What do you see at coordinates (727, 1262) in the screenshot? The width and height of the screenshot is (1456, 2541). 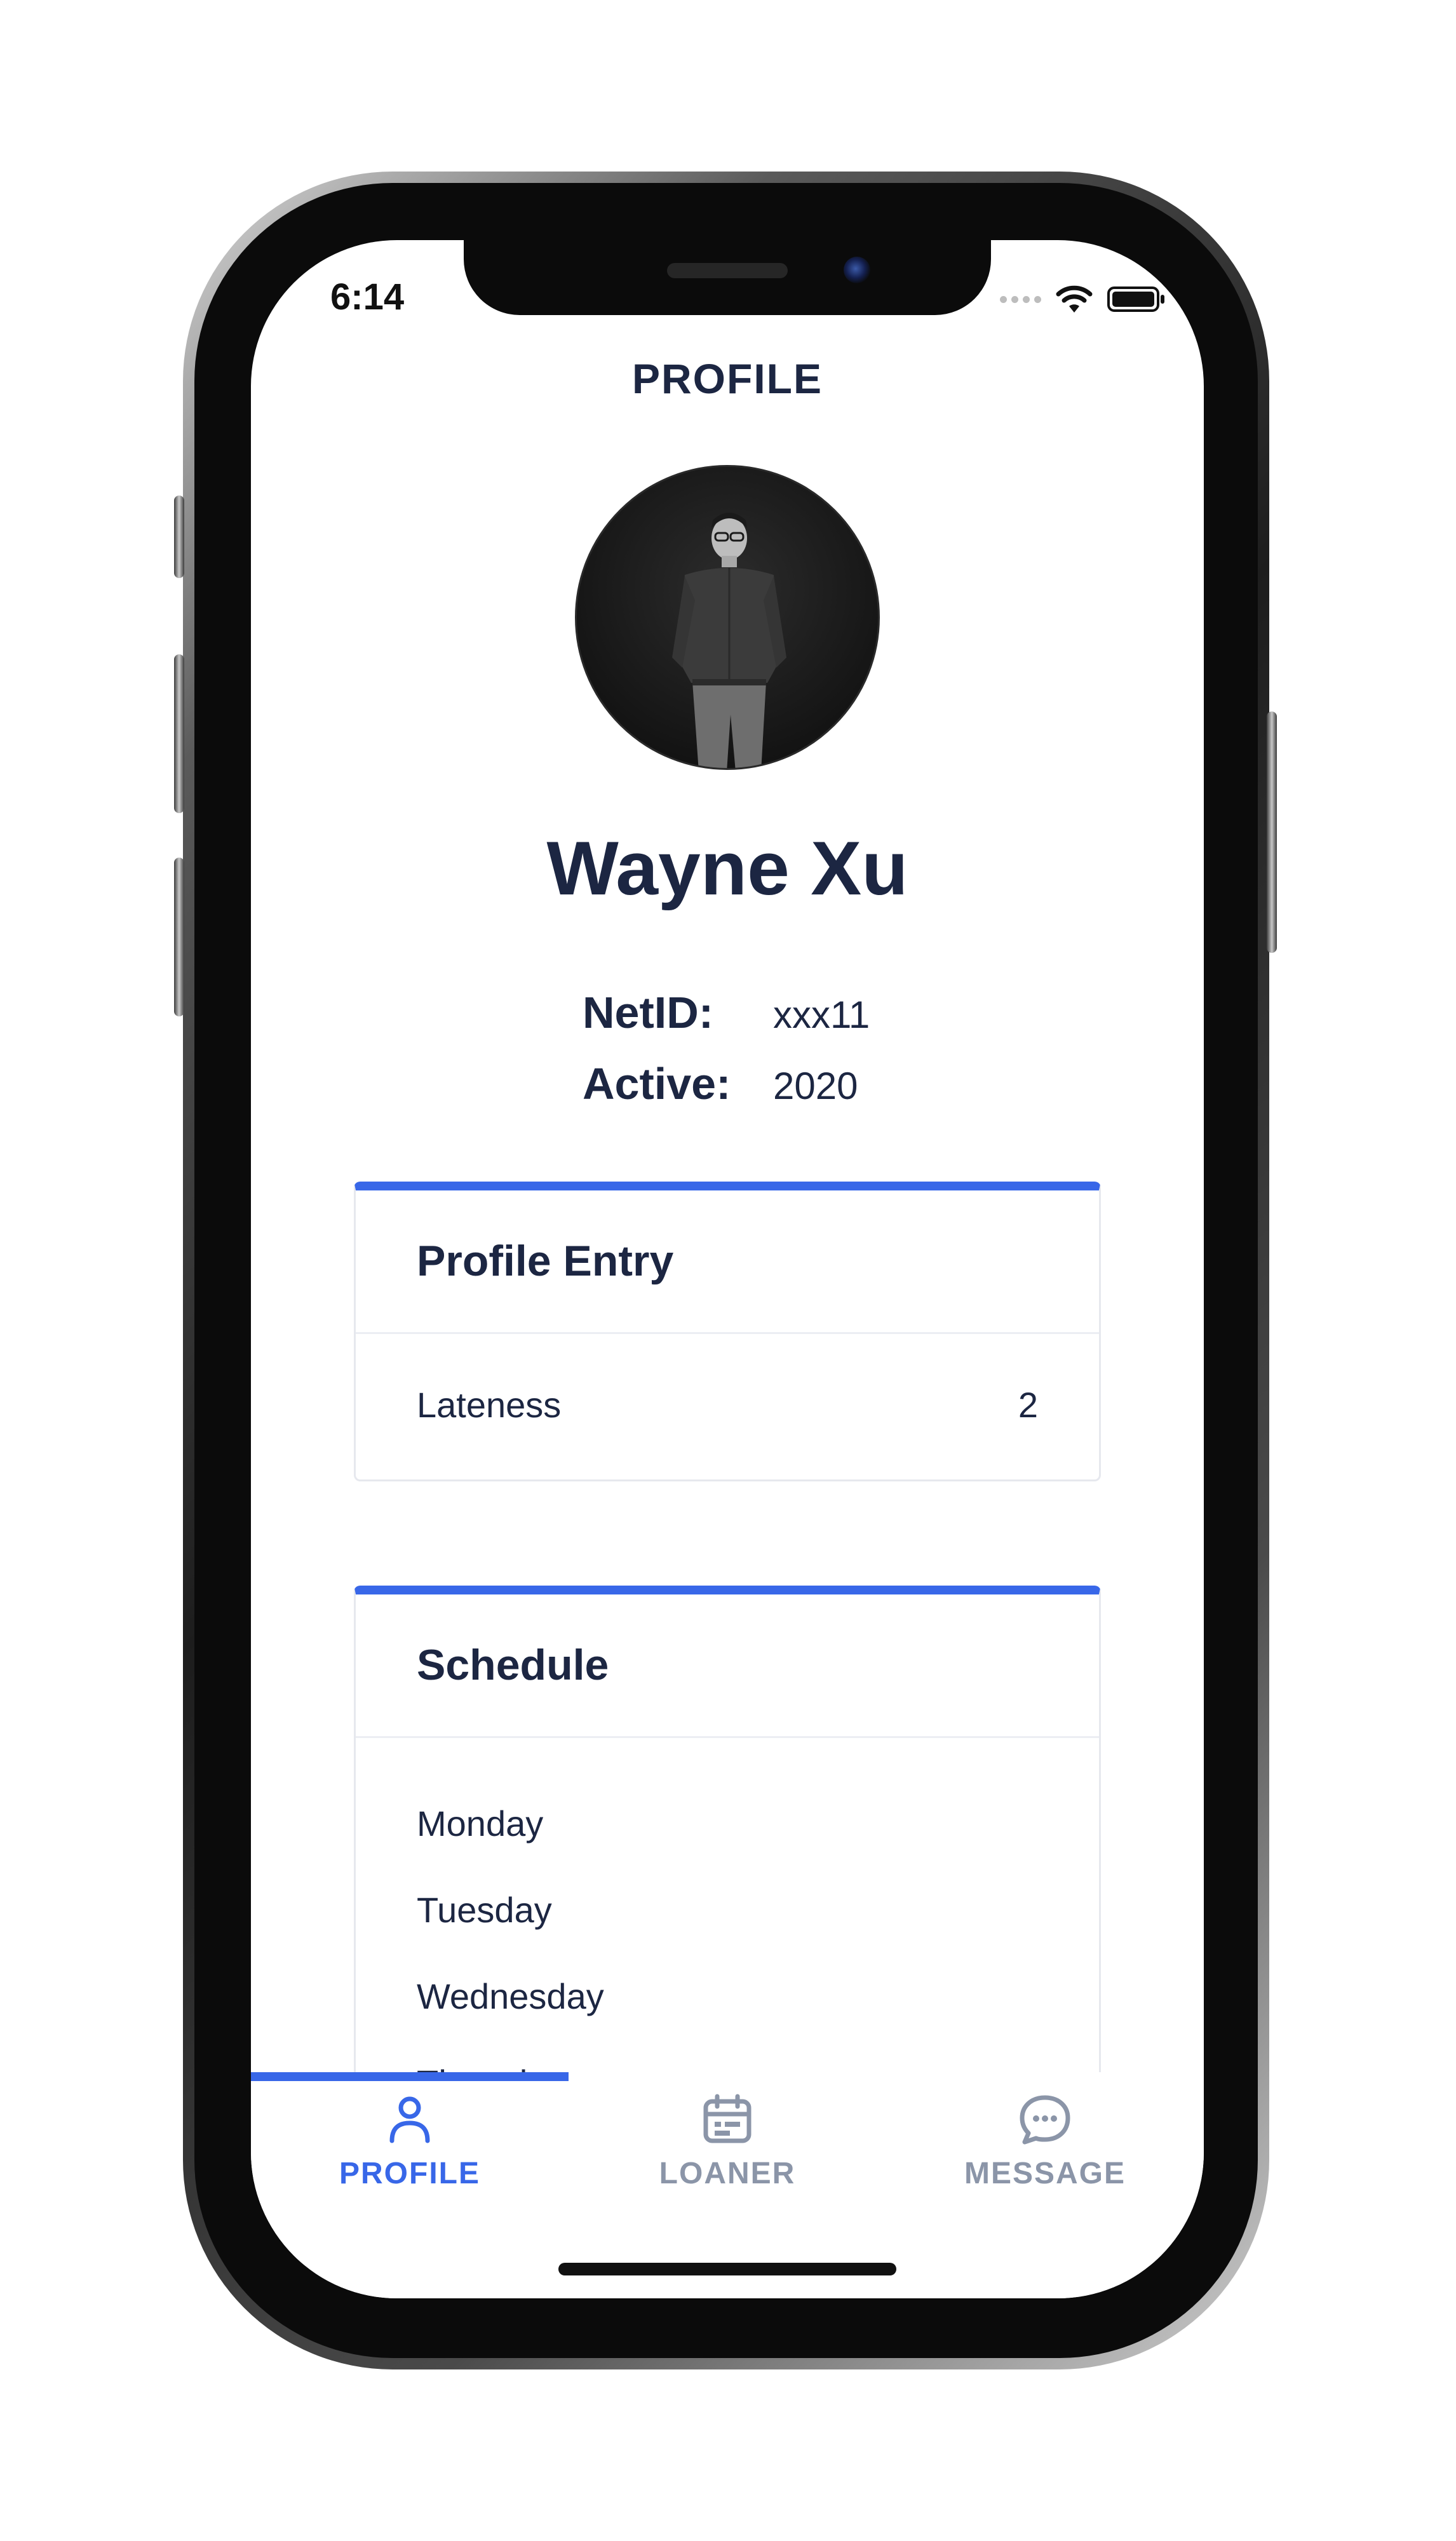 I see `profile-entry-title: Profile Entry` at bounding box center [727, 1262].